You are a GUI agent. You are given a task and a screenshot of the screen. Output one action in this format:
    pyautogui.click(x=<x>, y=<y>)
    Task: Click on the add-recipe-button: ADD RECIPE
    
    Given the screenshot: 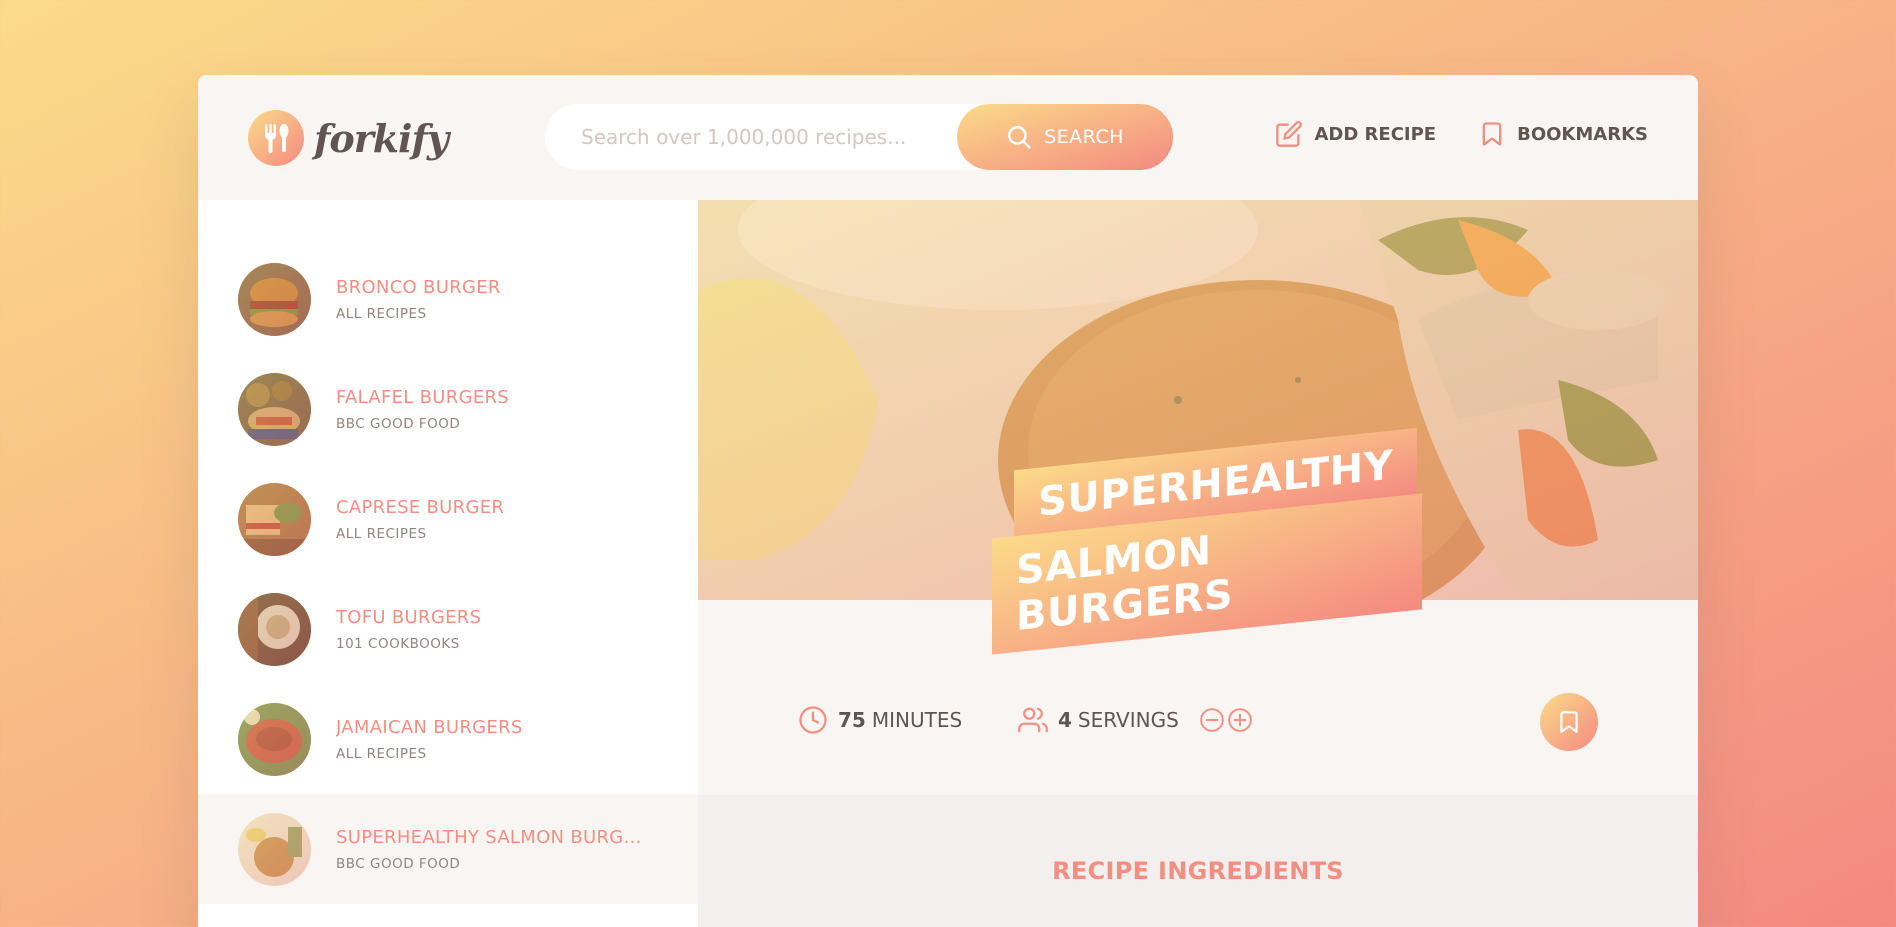 What is the action you would take?
    pyautogui.click(x=1355, y=134)
    